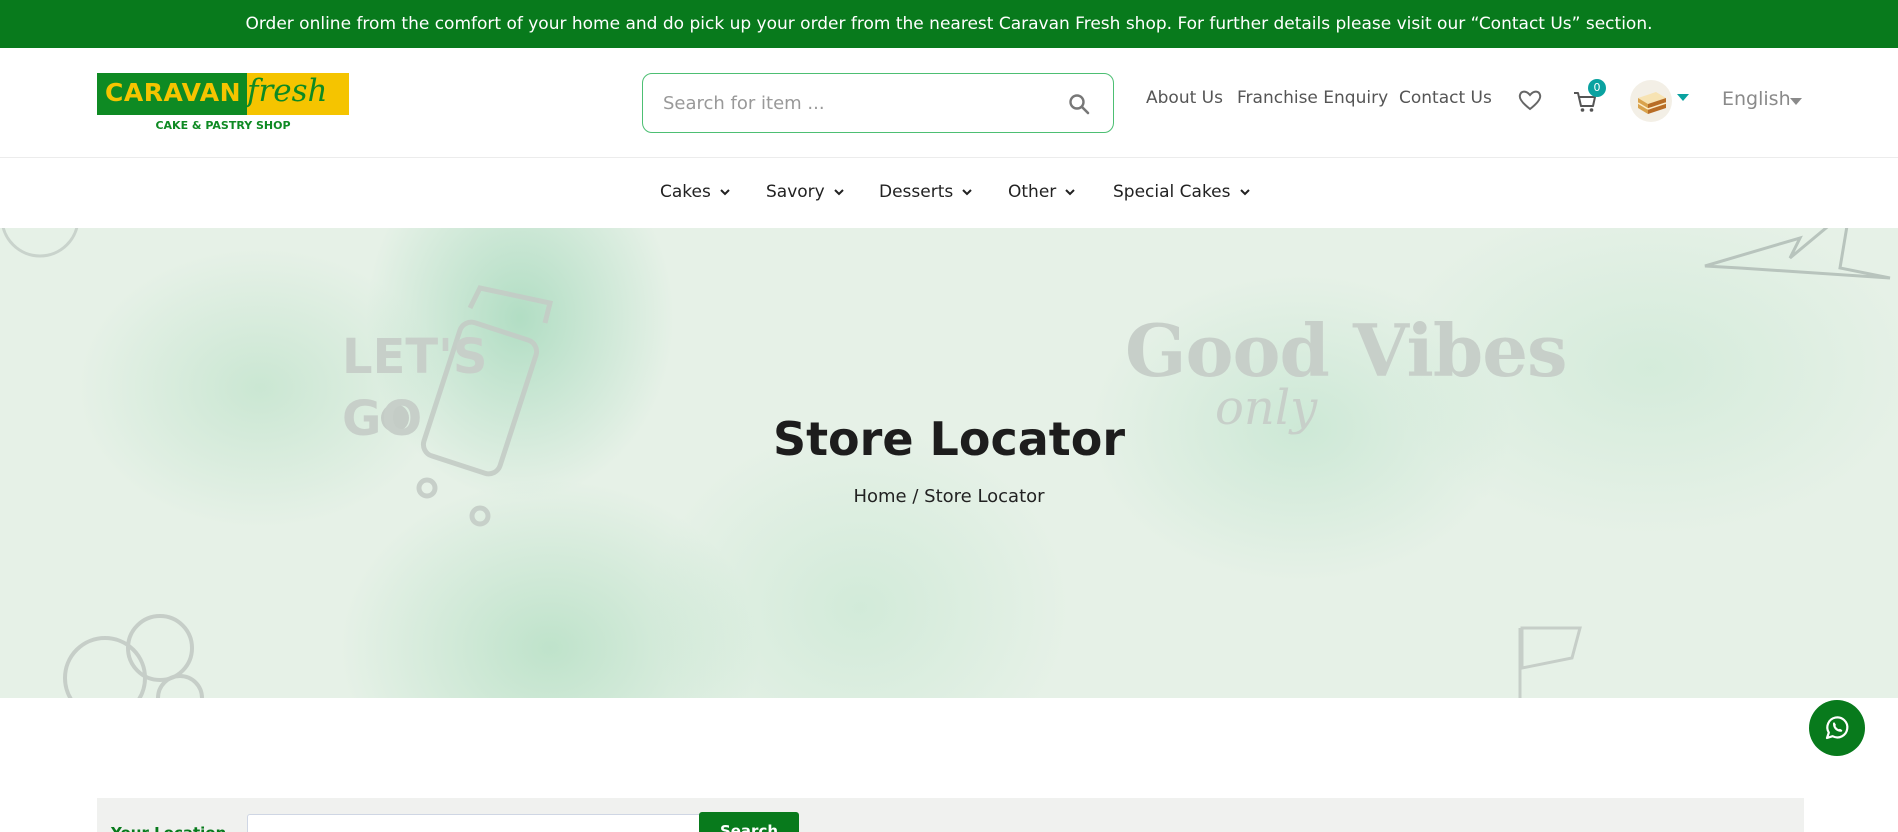  I want to click on location-search-button: Search, so click(749, 822).